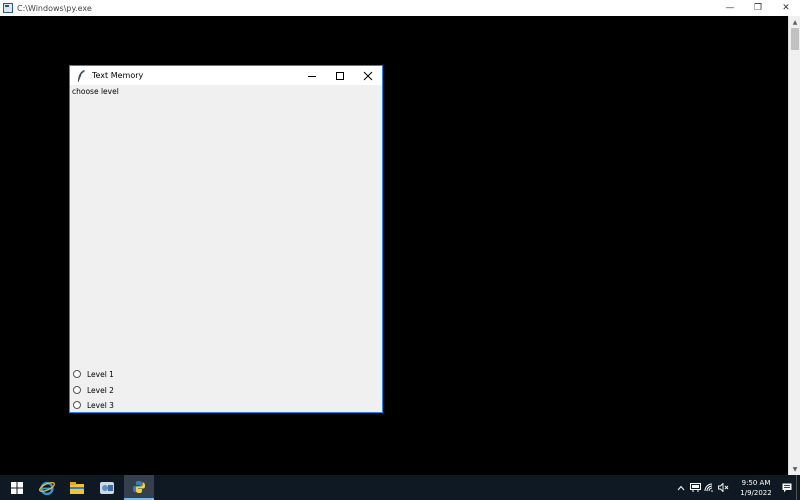 This screenshot has height=500, width=800. I want to click on minimize-icon, so click(312, 76).